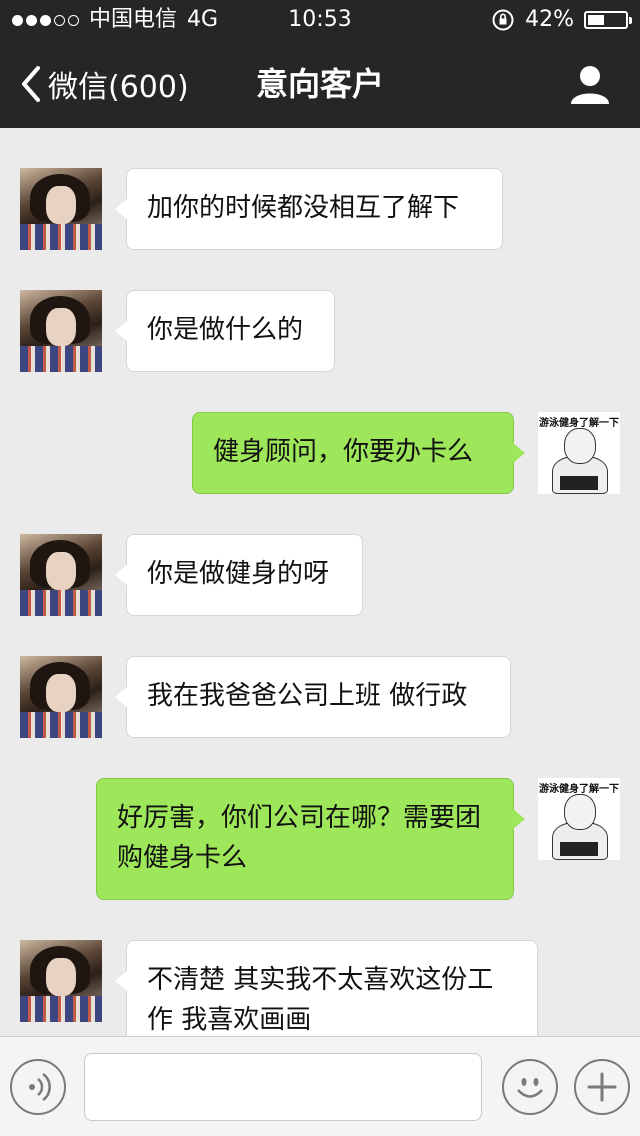  I want to click on input-toolbar, so click(320, 1086).